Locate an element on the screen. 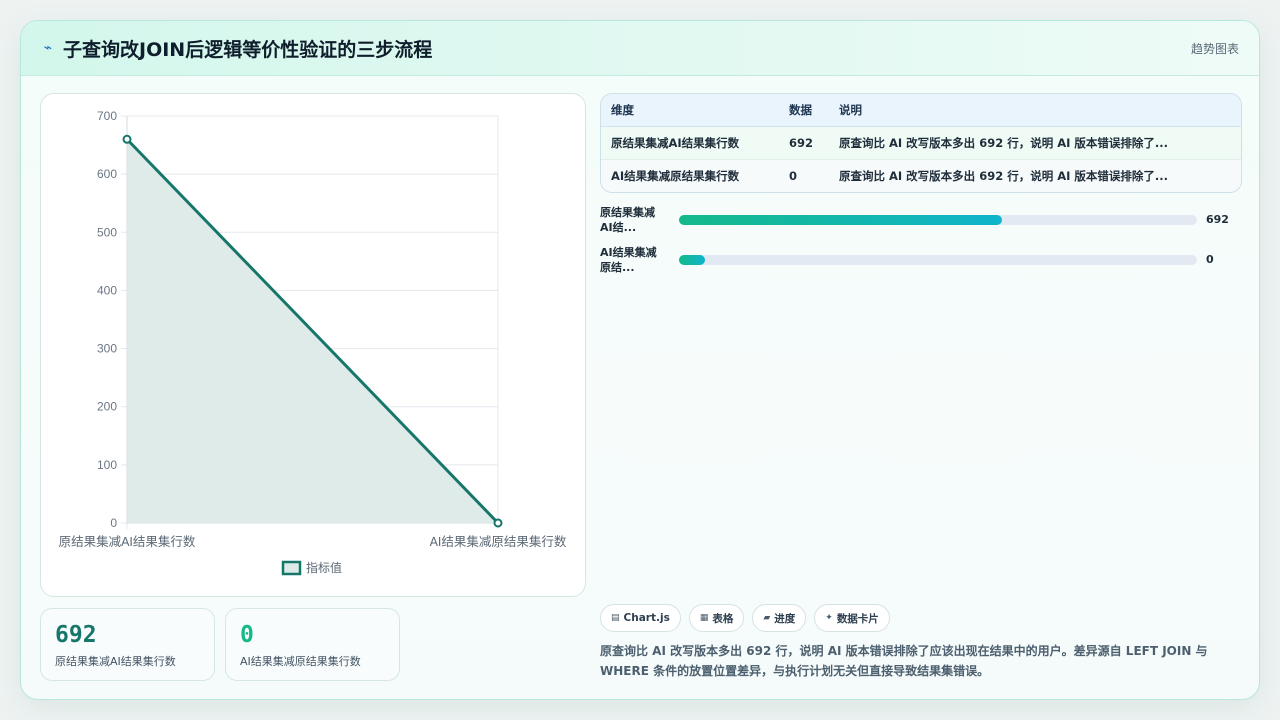  y-tick-label: 200 is located at coordinates (107, 407).